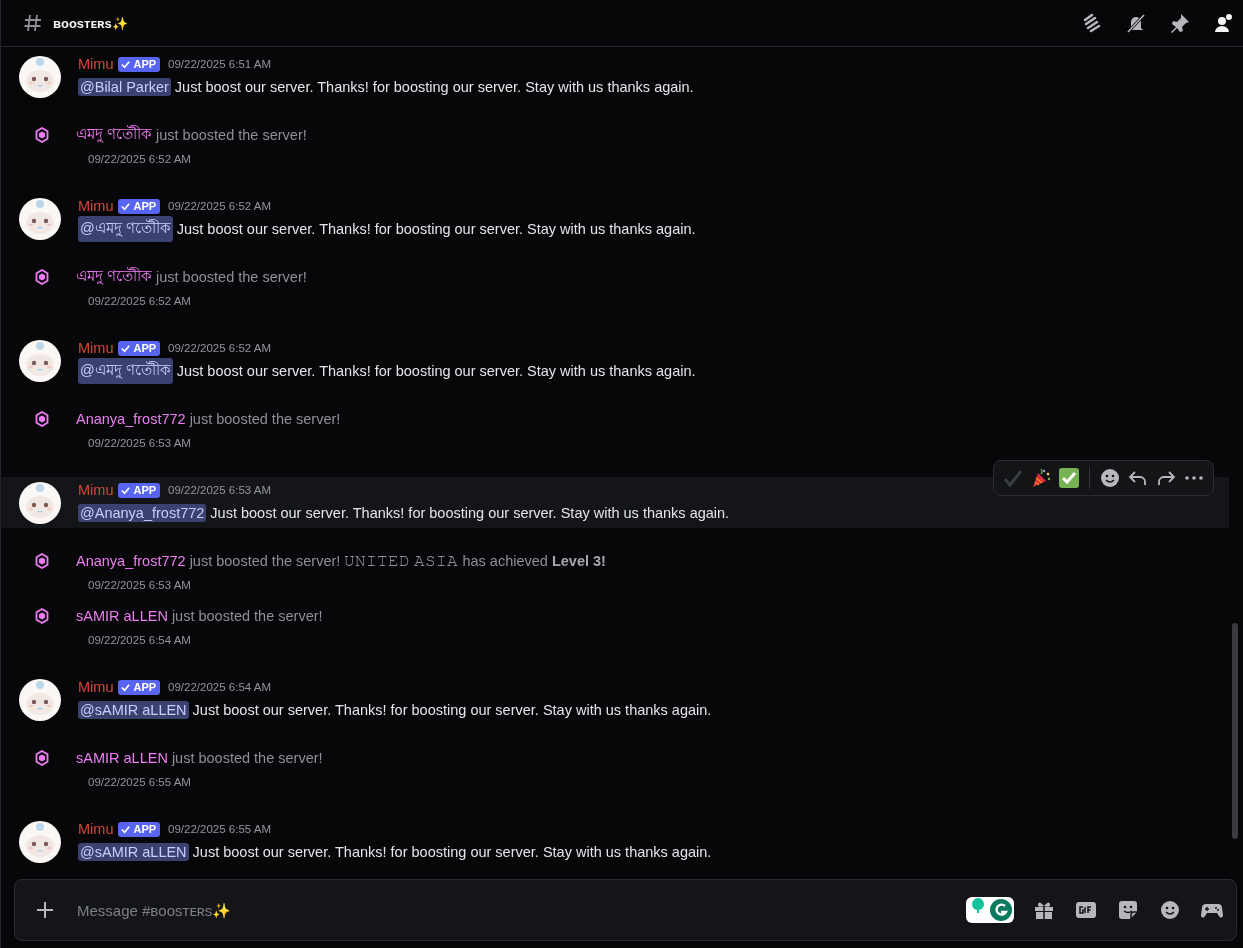  Describe the element at coordinates (1069, 478) in the screenshot. I see `check-box-icon` at that location.